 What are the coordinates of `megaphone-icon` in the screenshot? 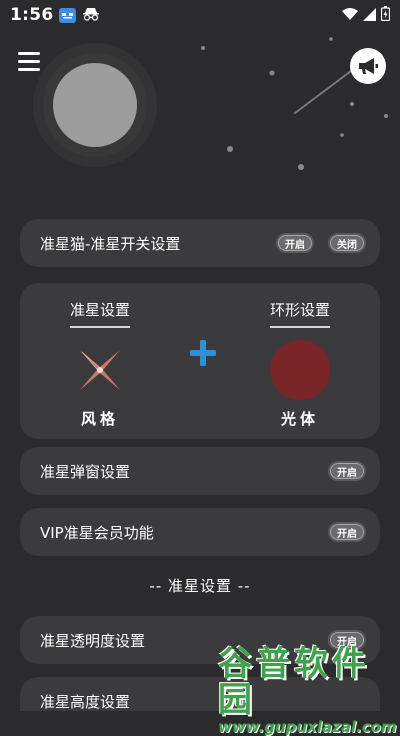 It's located at (368, 66).